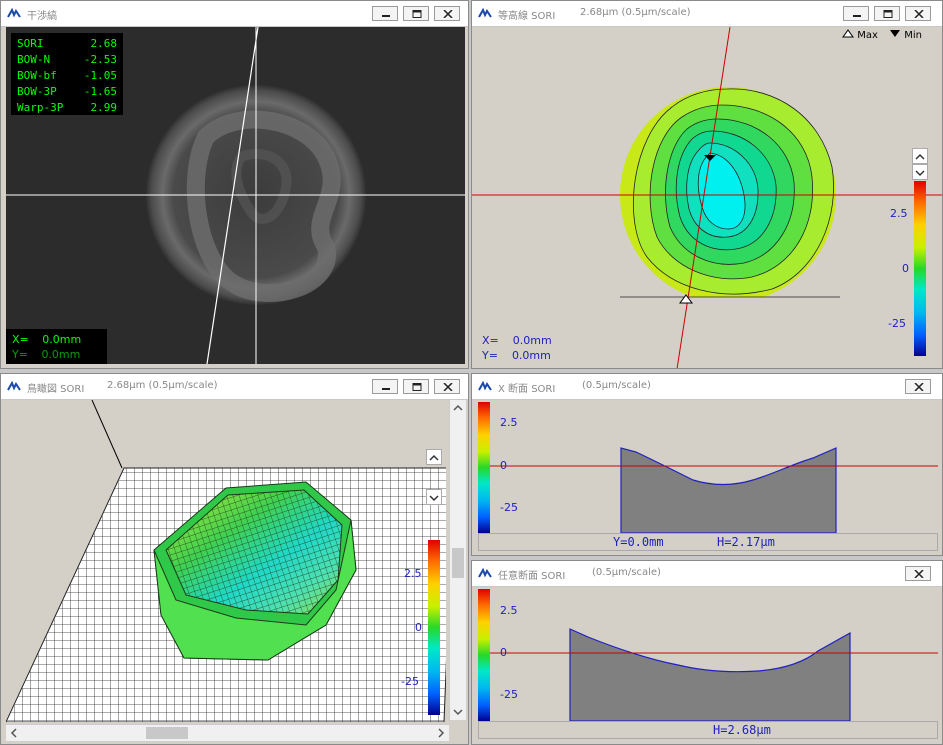 The width and height of the screenshot is (943, 745). Describe the element at coordinates (14, 733) in the screenshot. I see `chevron-left-icon` at that location.